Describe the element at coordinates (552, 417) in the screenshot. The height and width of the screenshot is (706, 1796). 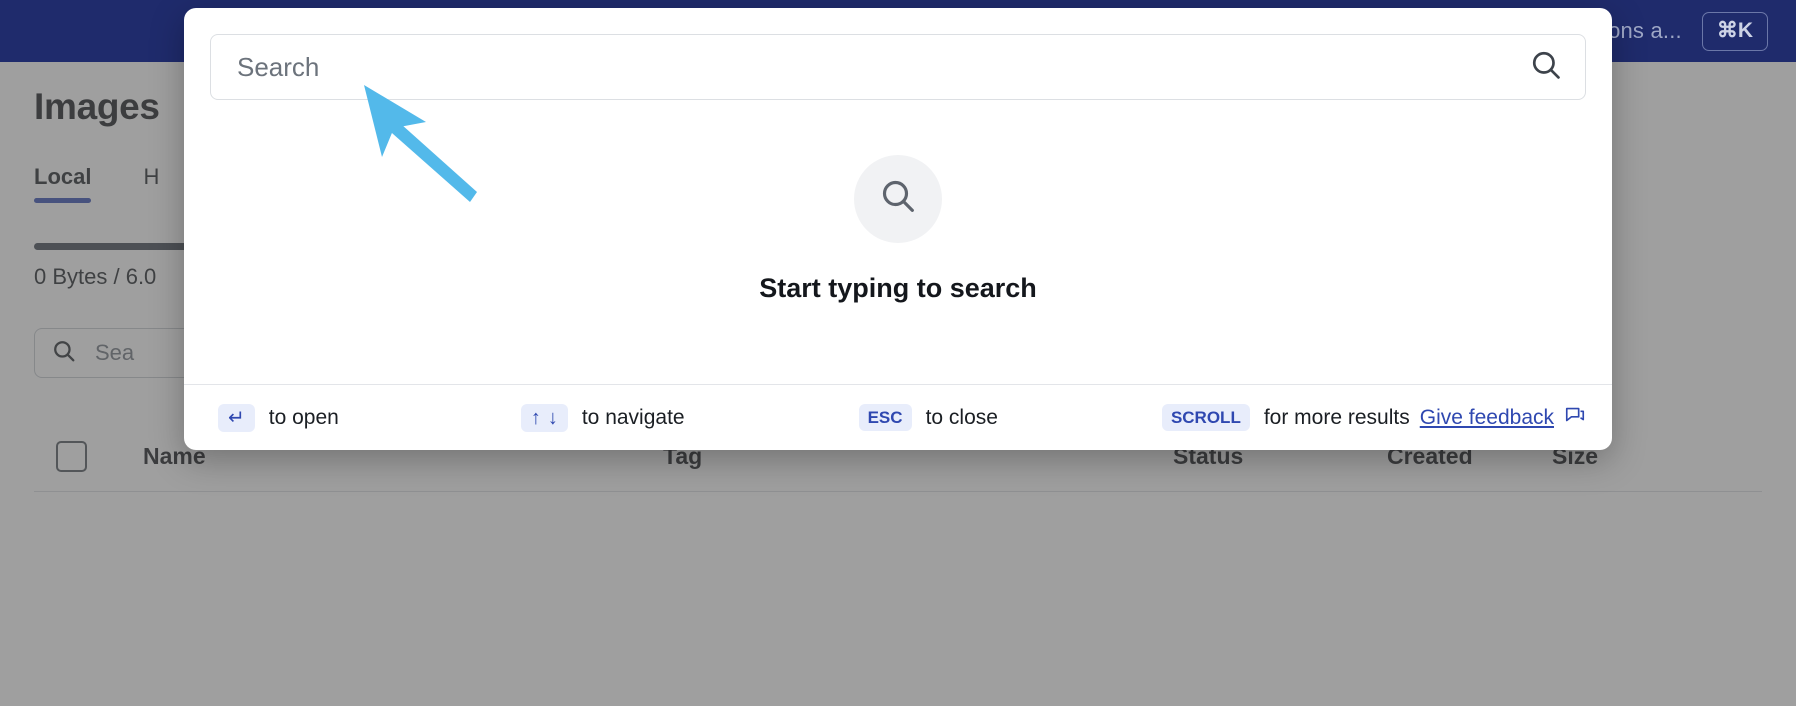
I see `arrow-down-icon: ↓` at that location.